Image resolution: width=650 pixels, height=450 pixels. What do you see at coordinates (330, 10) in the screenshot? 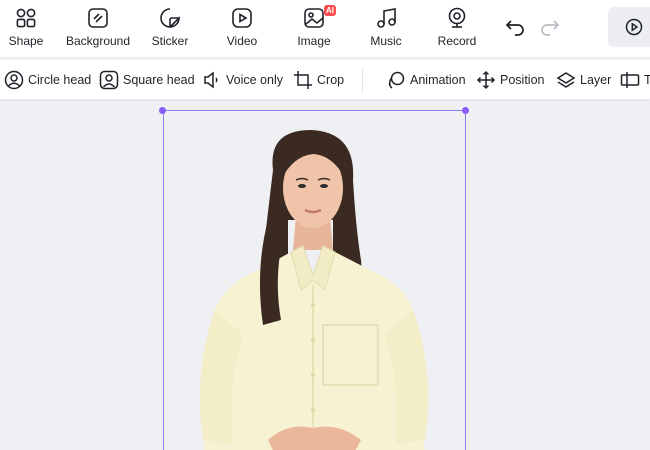
I see `ai-badge: AI` at bounding box center [330, 10].